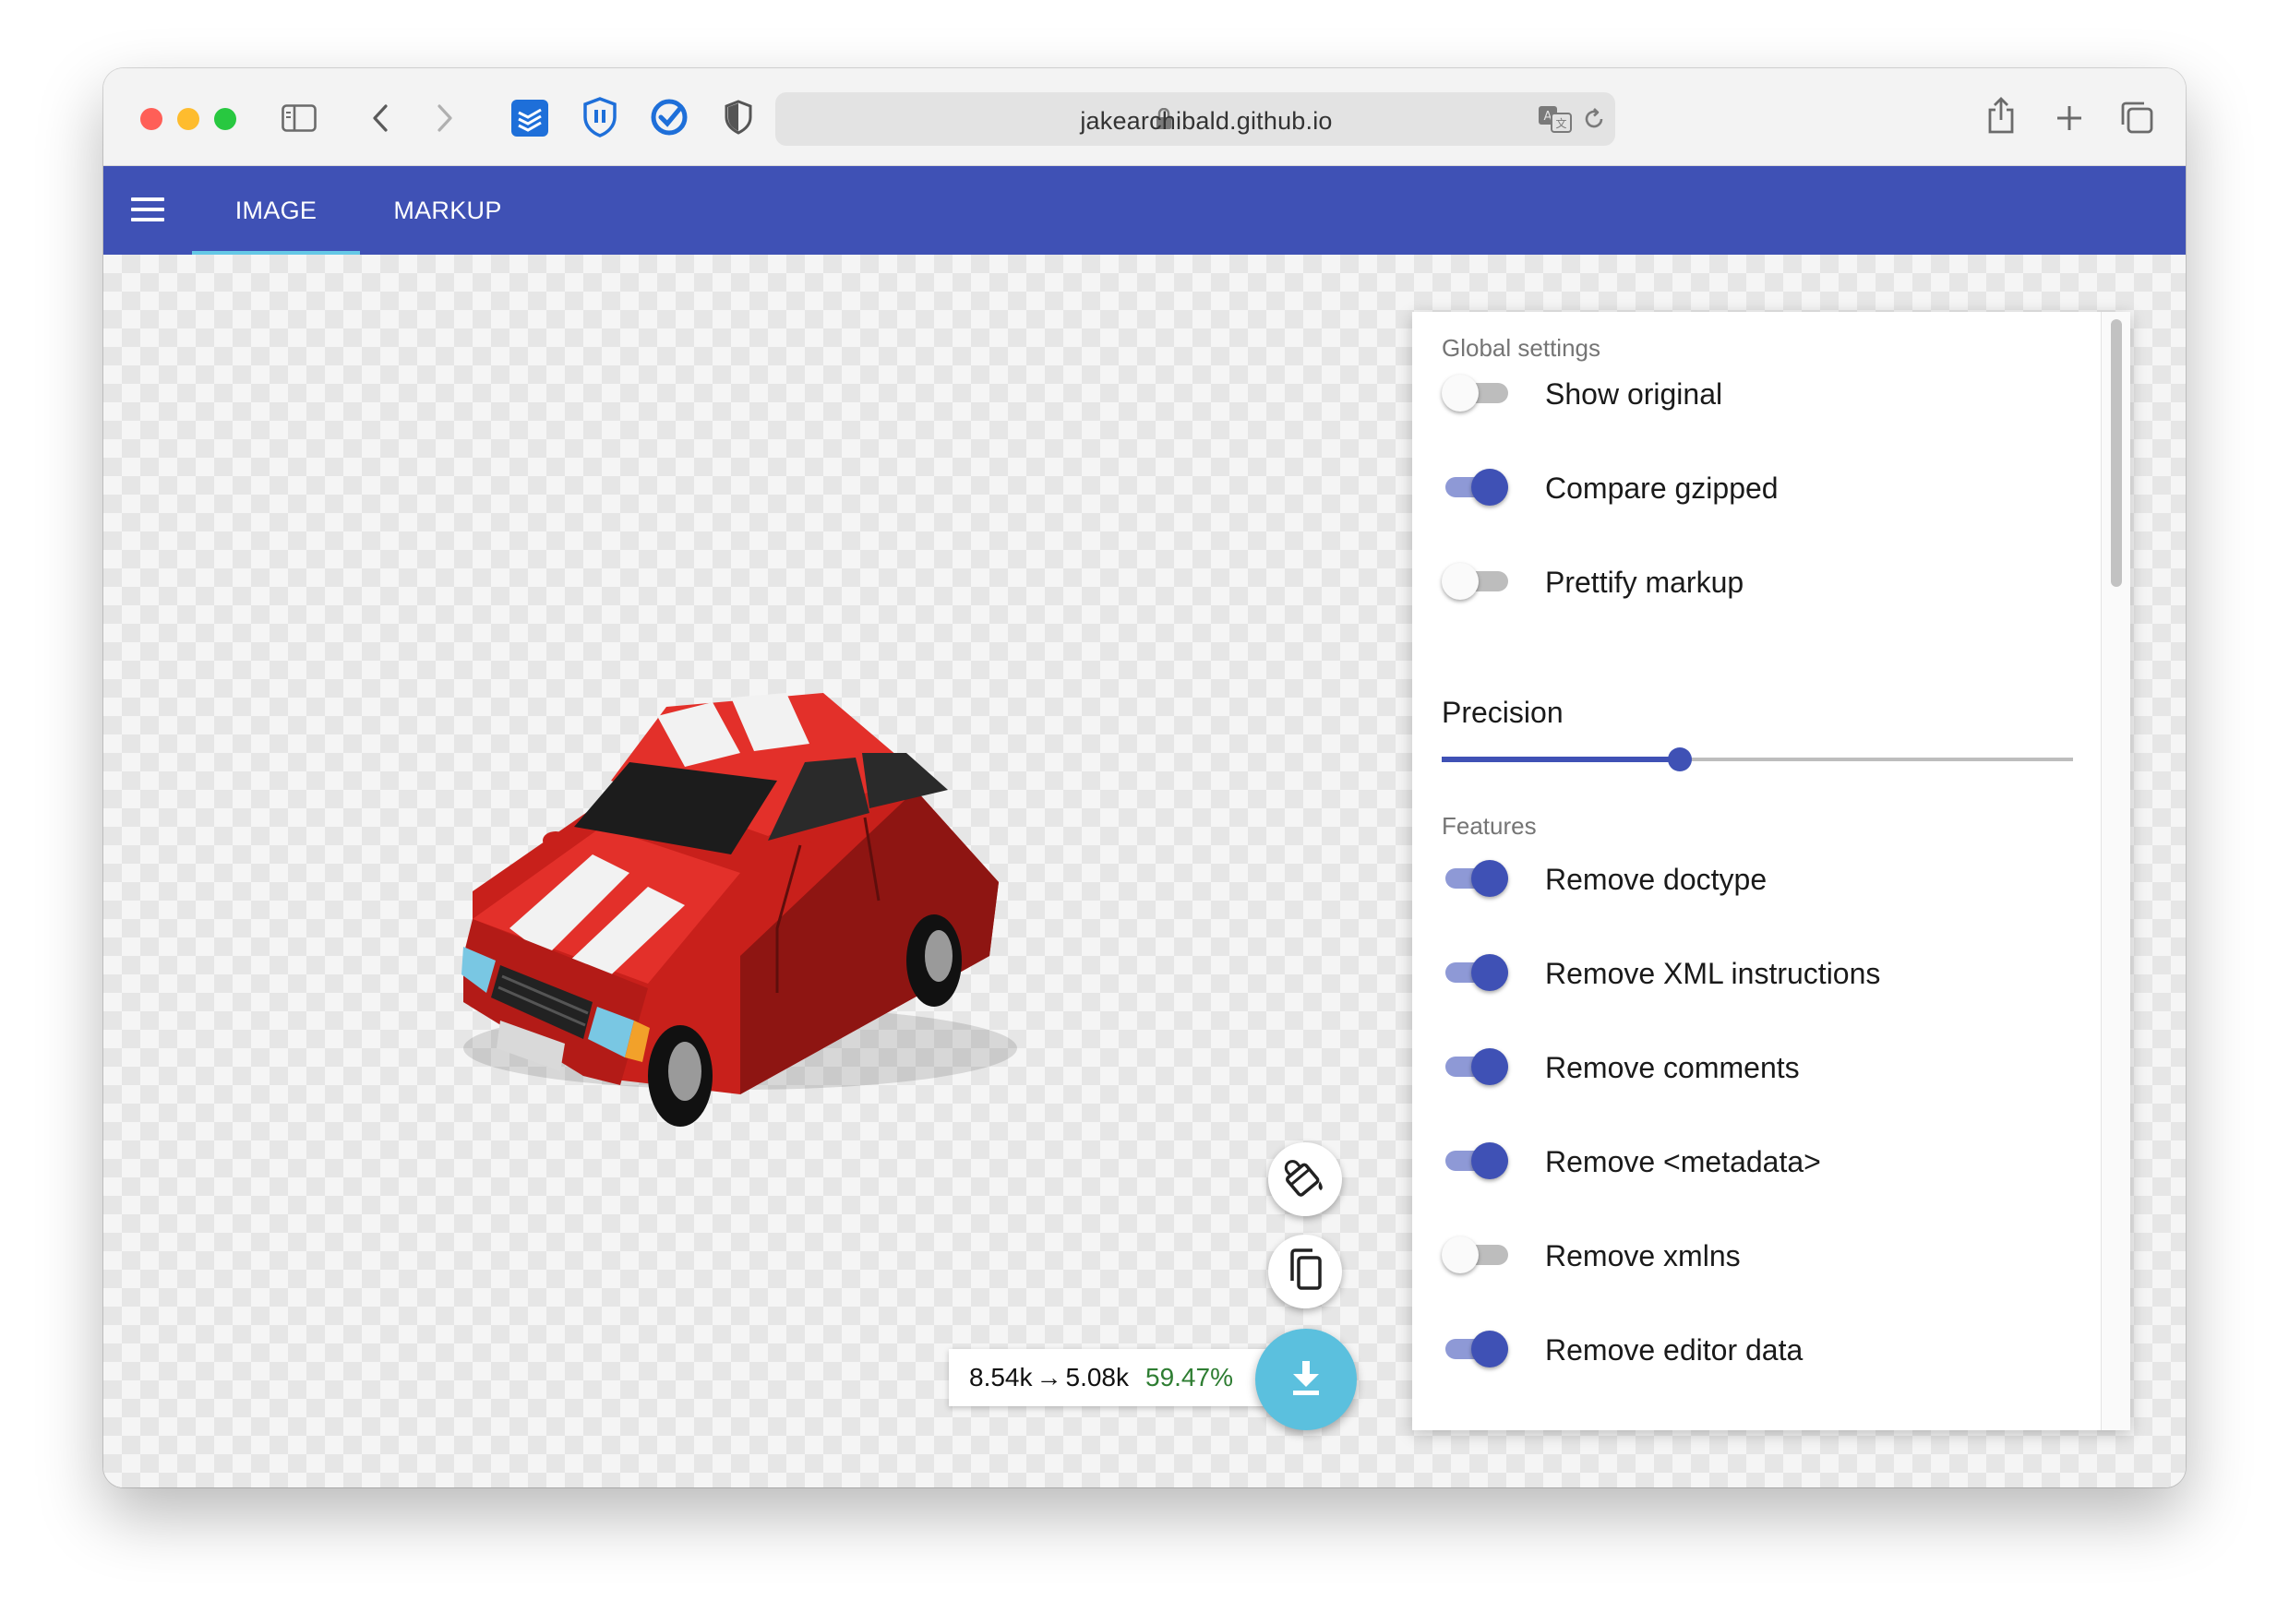 This screenshot has height=1624, width=2289. I want to click on toggle-remove-xml-instructions: Remove XML instructions, so click(1765, 973).